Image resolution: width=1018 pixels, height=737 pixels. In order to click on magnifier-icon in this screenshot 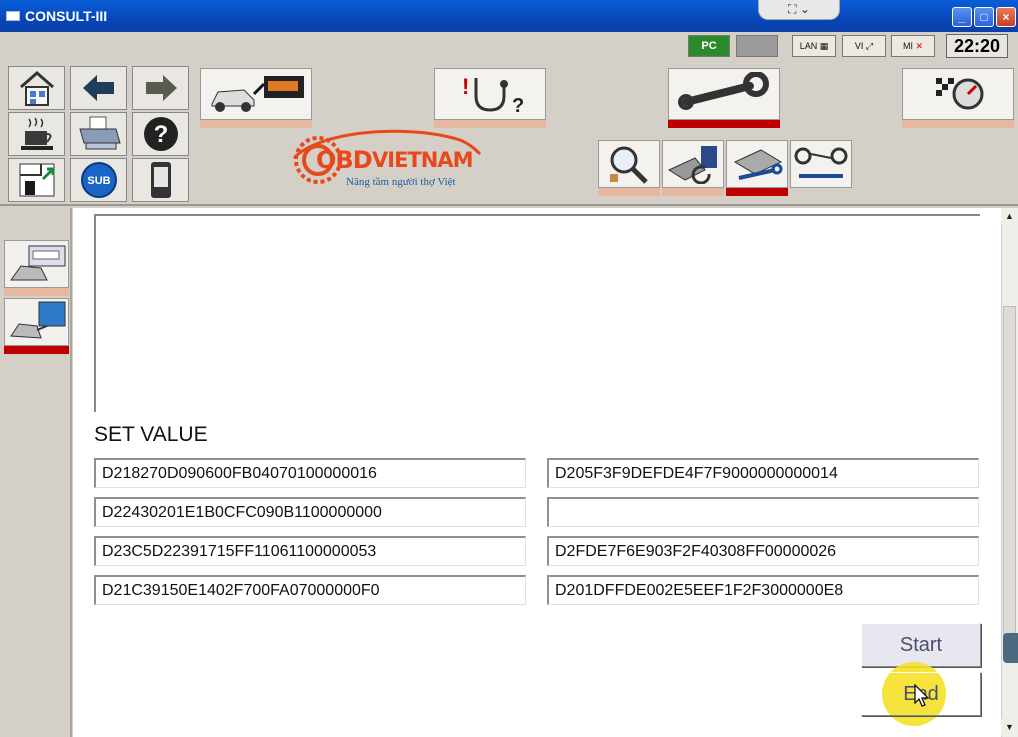, I will do `click(629, 165)`.